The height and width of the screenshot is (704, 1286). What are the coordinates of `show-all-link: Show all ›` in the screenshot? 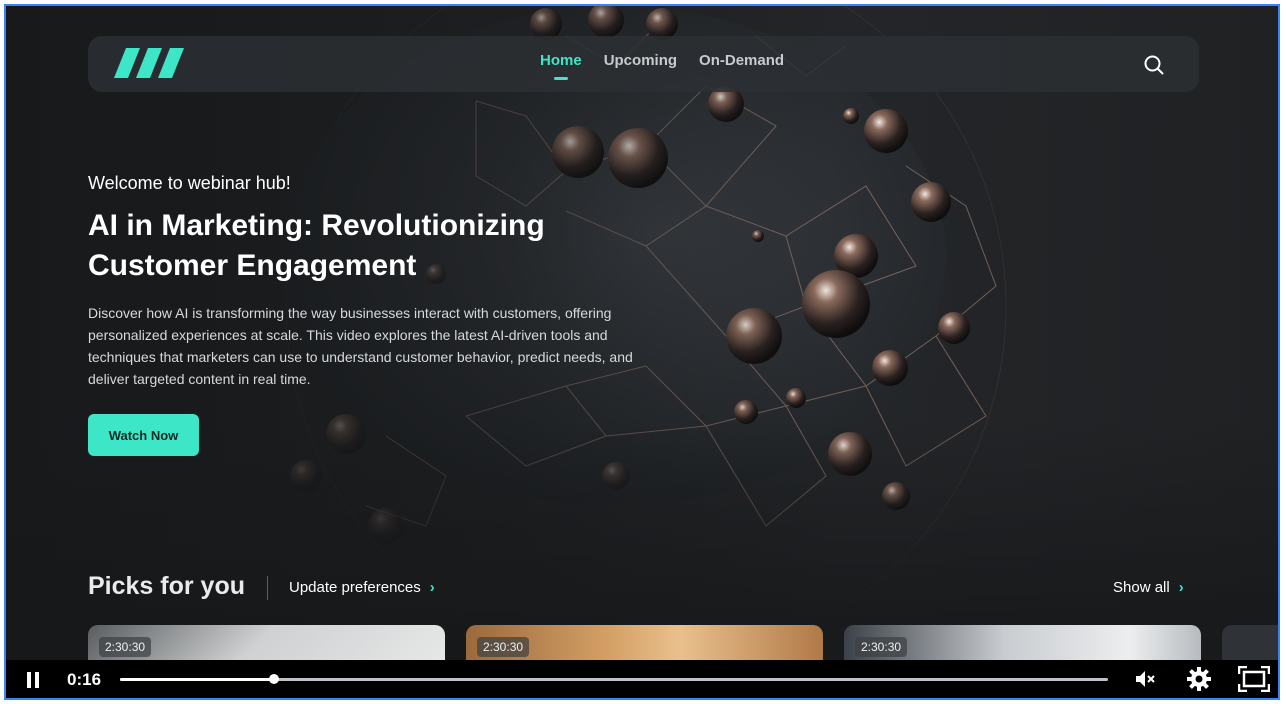 It's located at (1148, 587).